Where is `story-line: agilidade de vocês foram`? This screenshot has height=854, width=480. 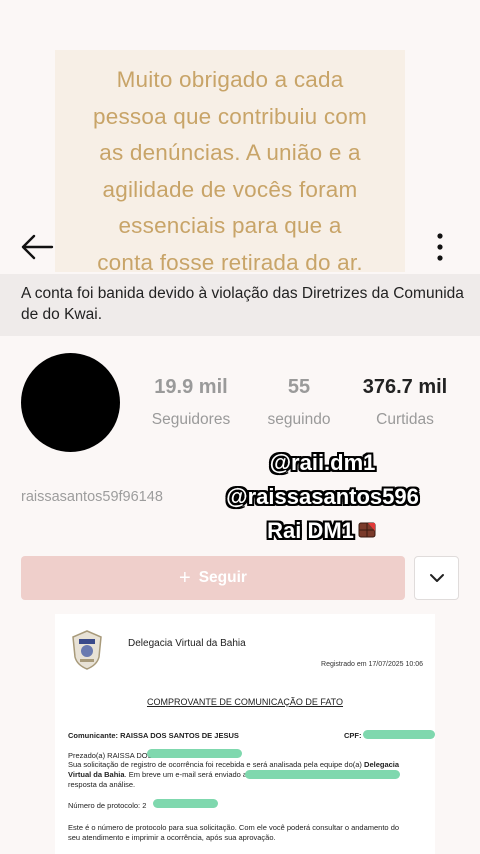
story-line: agilidade de vocês foram is located at coordinates (230, 189).